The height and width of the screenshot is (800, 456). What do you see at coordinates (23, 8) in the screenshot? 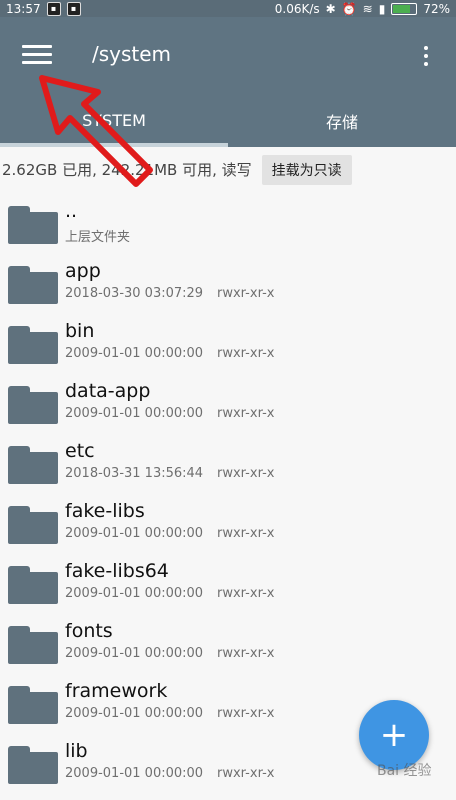
I see `status-time: 13:57` at bounding box center [23, 8].